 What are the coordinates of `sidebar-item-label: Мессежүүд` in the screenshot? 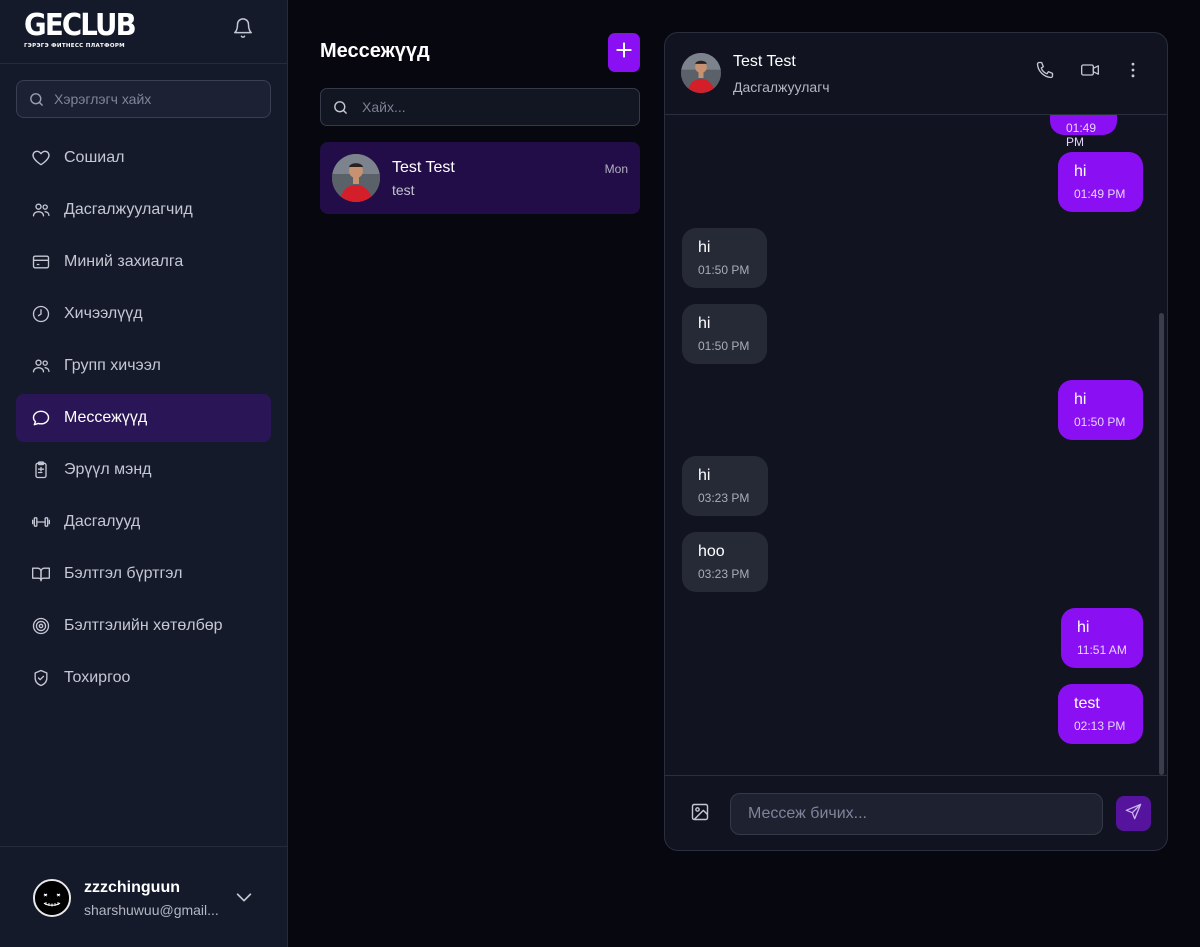 It's located at (106, 417).